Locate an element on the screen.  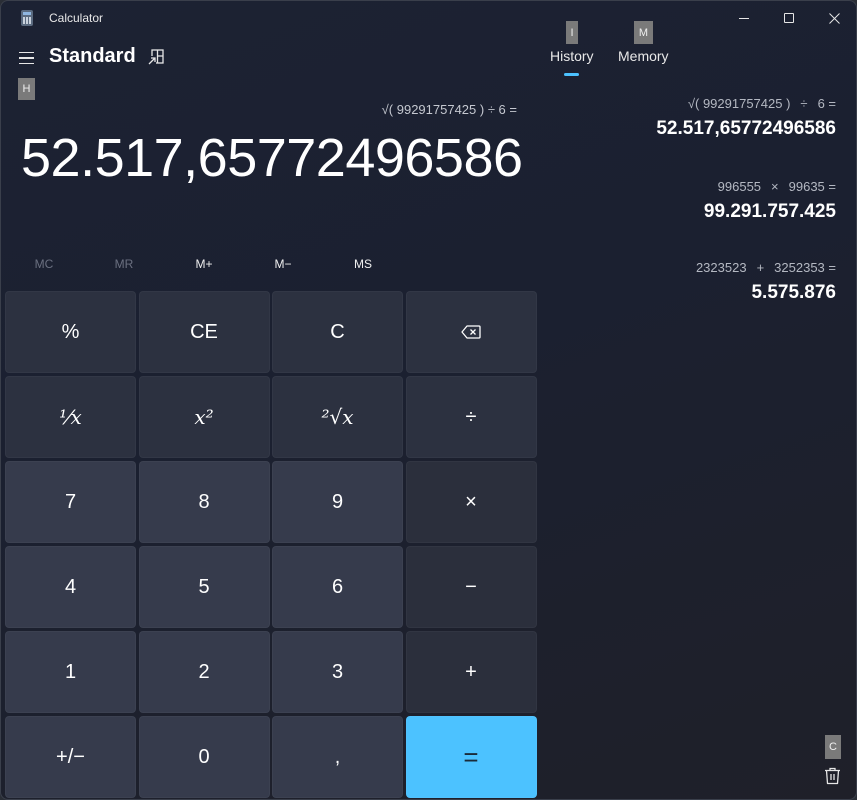
calculator-app-icon is located at coordinates (27, 18).